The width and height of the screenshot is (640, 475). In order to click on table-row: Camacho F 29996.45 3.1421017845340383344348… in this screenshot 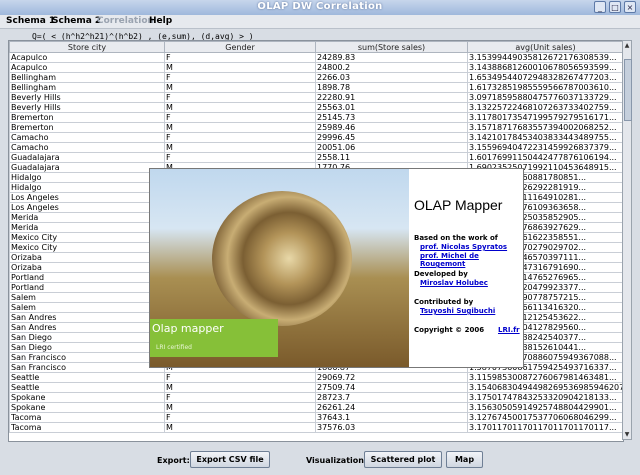, I will do `click(316, 137)`.